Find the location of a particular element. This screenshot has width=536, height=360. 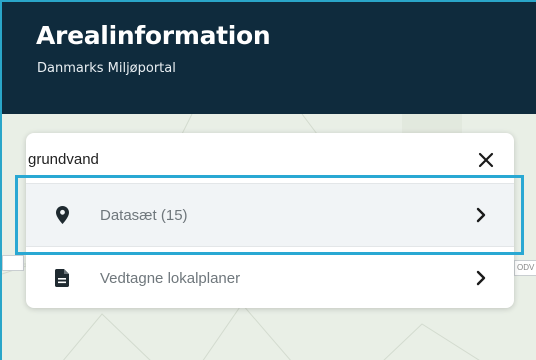

app-subtitle: Danmarks Miljøportal is located at coordinates (106, 68).